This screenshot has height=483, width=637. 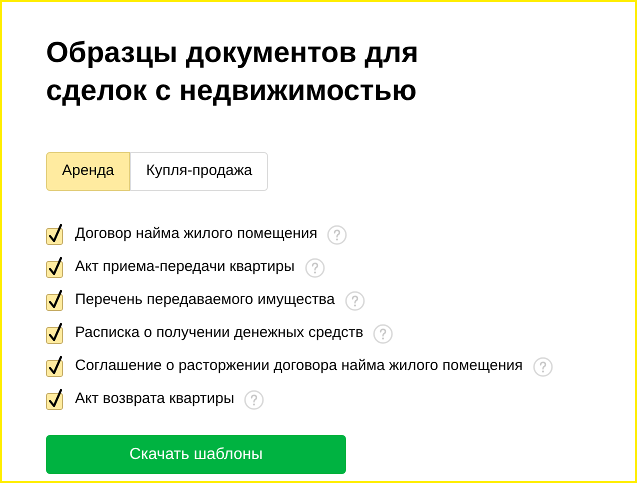 What do you see at coordinates (205, 300) in the screenshot?
I see `document-label: Перечень передаваемого имущества` at bounding box center [205, 300].